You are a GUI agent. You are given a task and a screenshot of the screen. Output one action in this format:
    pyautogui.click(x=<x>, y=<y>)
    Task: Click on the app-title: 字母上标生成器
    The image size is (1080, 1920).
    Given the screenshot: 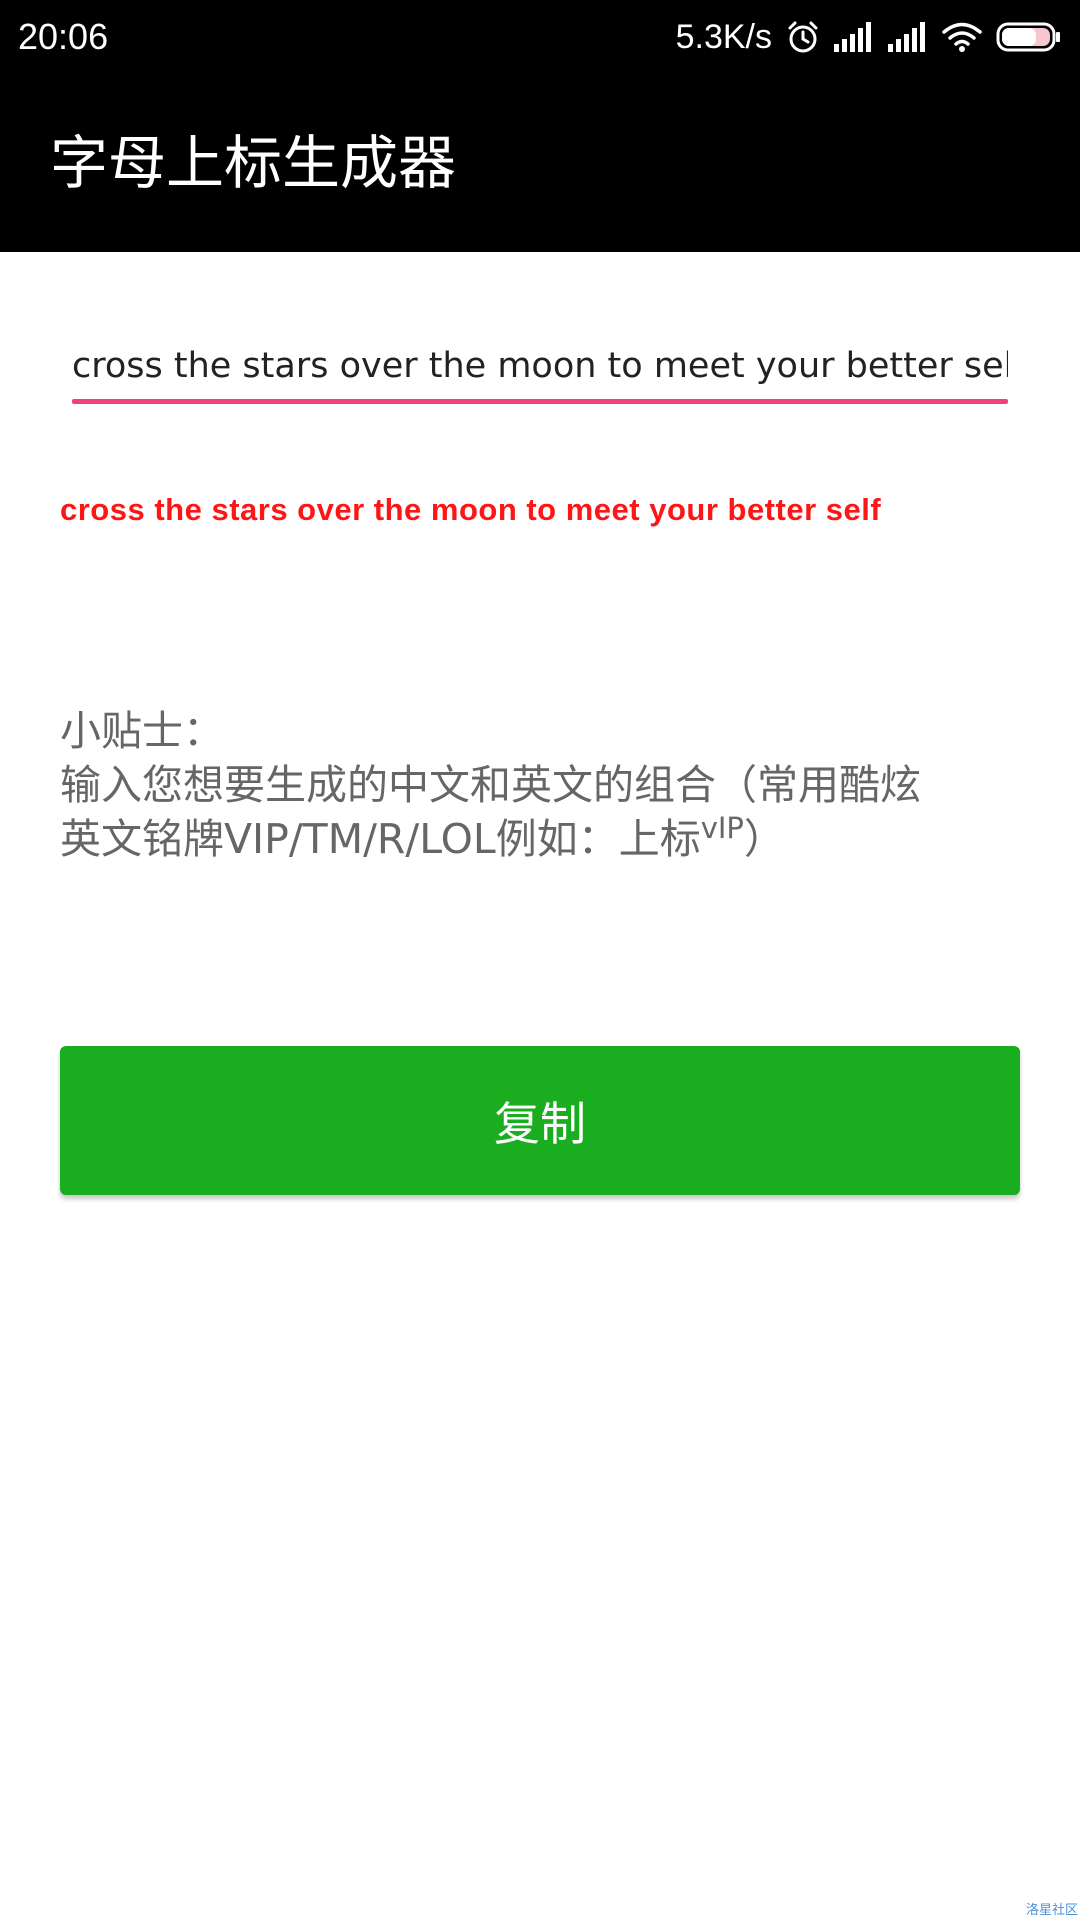 What is the action you would take?
    pyautogui.click(x=253, y=163)
    